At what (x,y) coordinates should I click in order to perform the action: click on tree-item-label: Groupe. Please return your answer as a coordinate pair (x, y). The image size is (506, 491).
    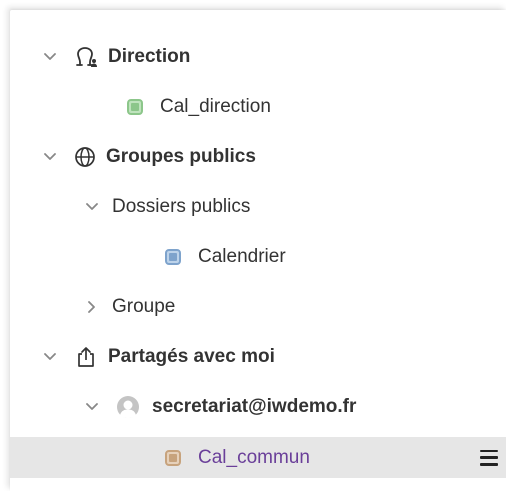
    Looking at the image, I should click on (144, 306).